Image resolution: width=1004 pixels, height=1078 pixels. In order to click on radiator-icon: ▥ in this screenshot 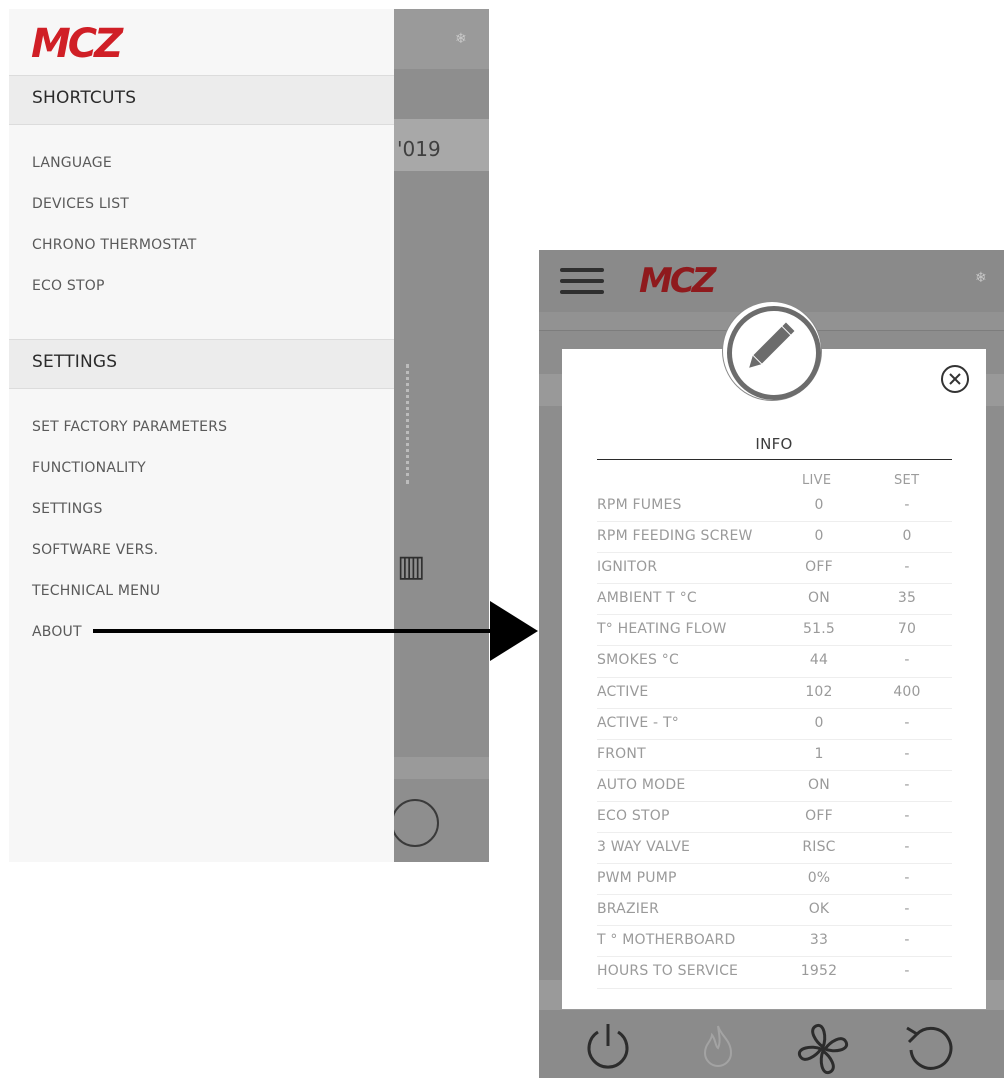, I will do `click(411, 566)`.